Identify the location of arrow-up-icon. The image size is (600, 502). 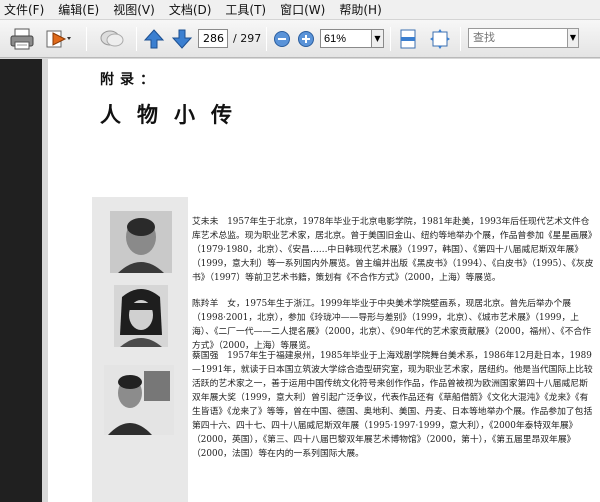
(154, 39).